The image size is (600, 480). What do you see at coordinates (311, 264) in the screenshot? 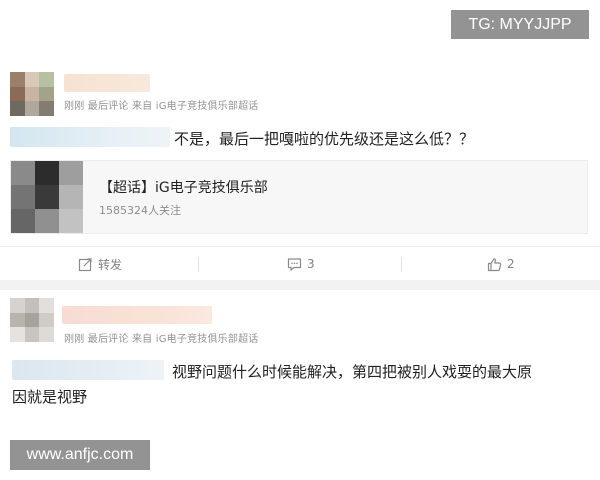
I see `comment-count: 3` at bounding box center [311, 264].